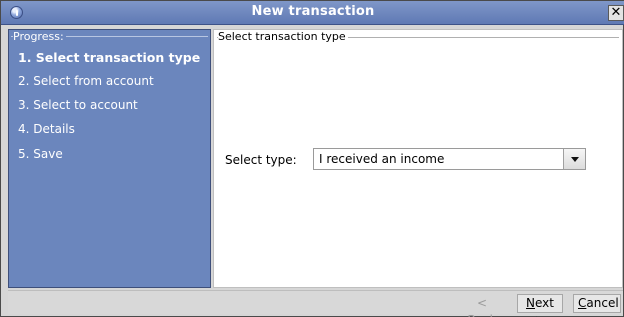 Image resolution: width=624 pixels, height=317 pixels. I want to click on cancel-button: Cancel, so click(597, 303).